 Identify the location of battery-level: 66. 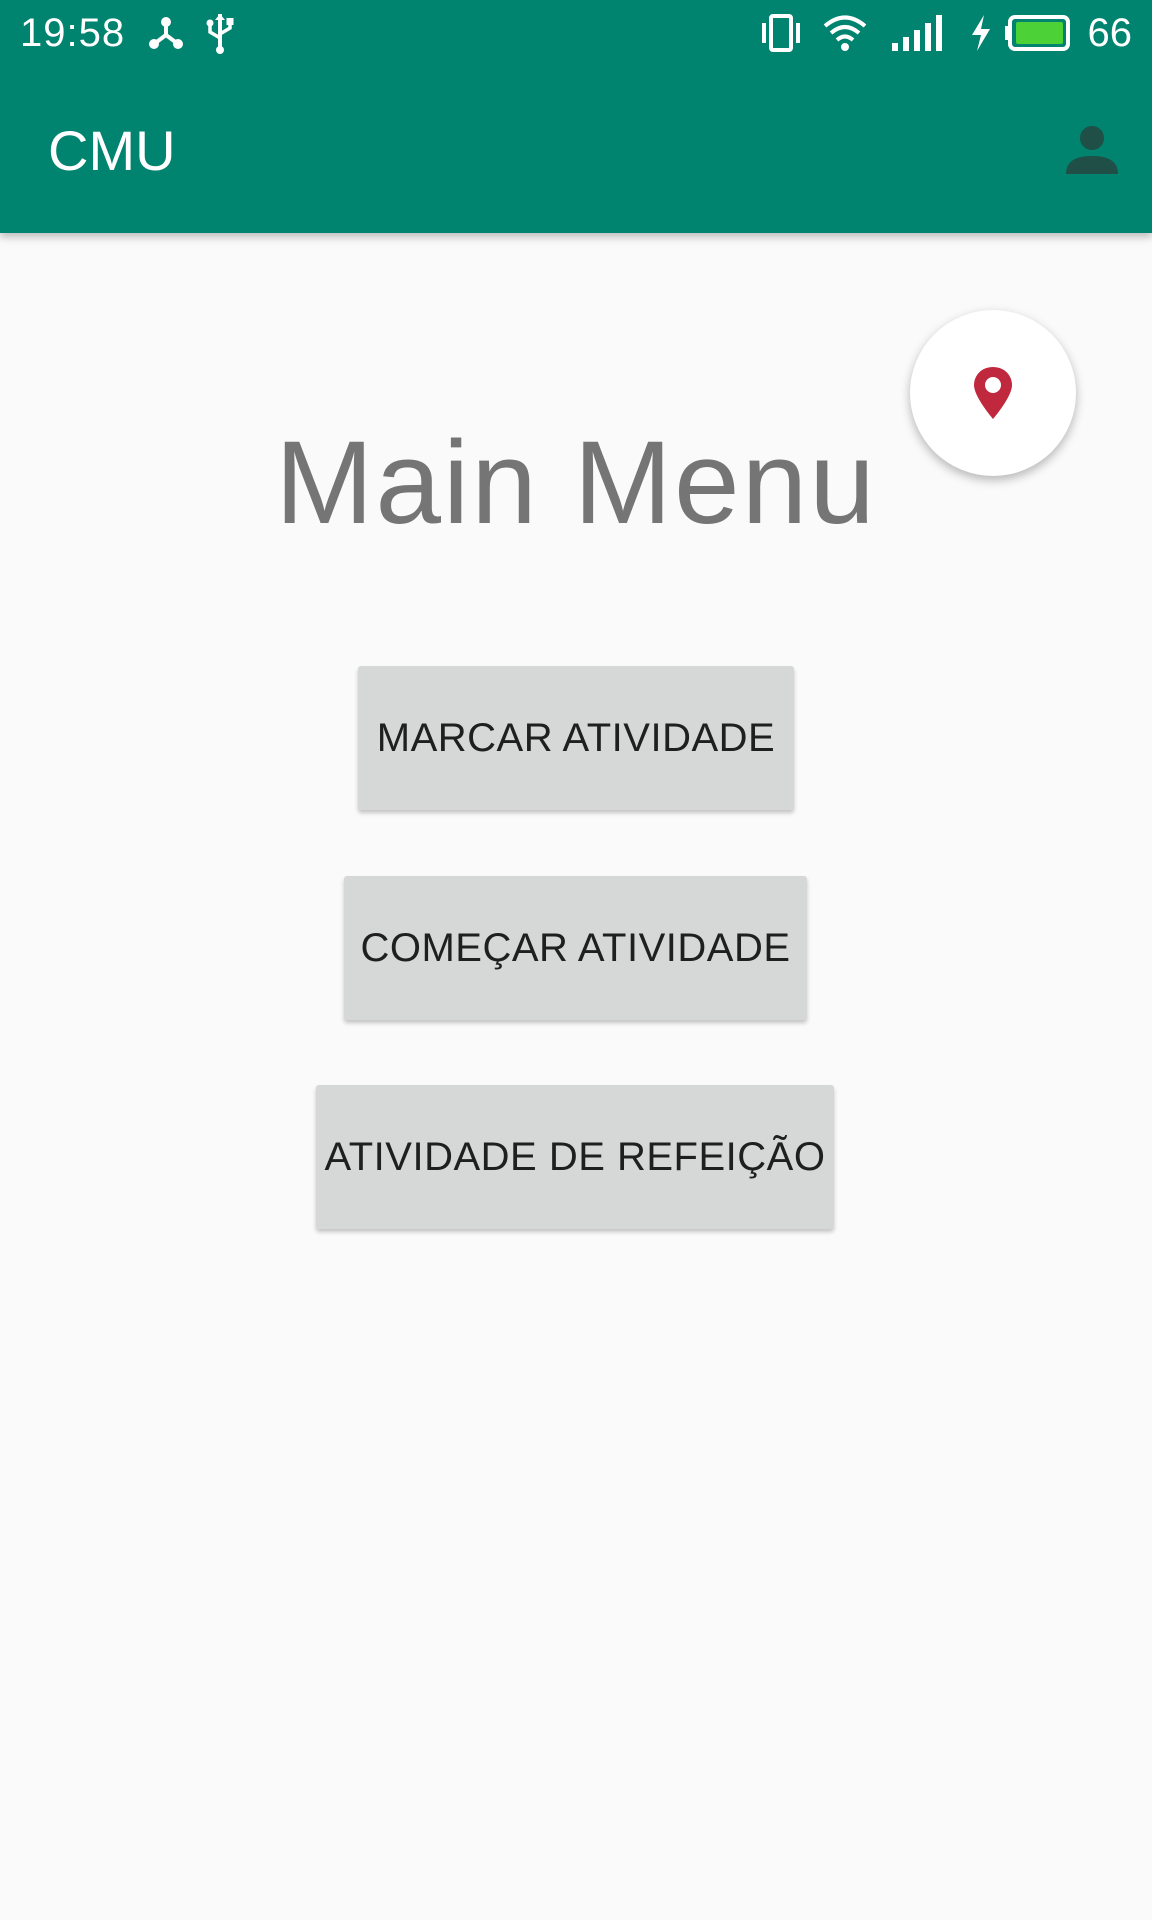
(1110, 33).